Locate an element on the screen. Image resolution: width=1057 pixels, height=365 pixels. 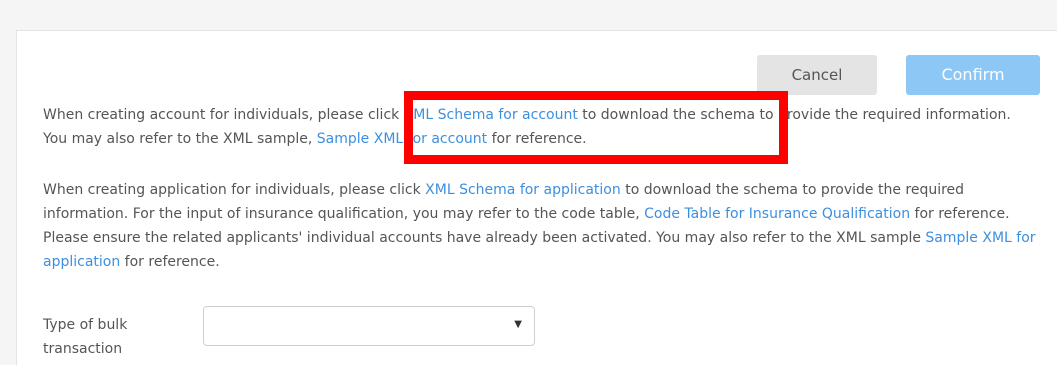
application-text-4: for reference. is located at coordinates (170, 262).